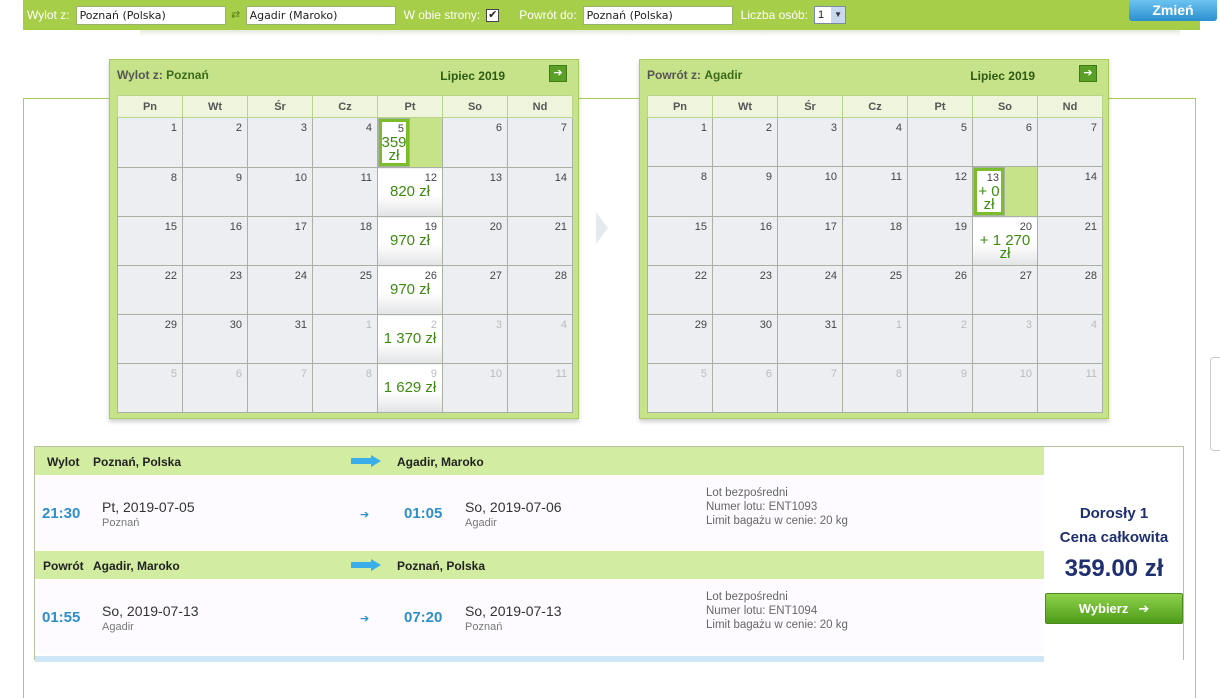 The image size is (1220, 698). What do you see at coordinates (410, 388) in the screenshot?
I see `calendar-day: 91 629 zł` at bounding box center [410, 388].